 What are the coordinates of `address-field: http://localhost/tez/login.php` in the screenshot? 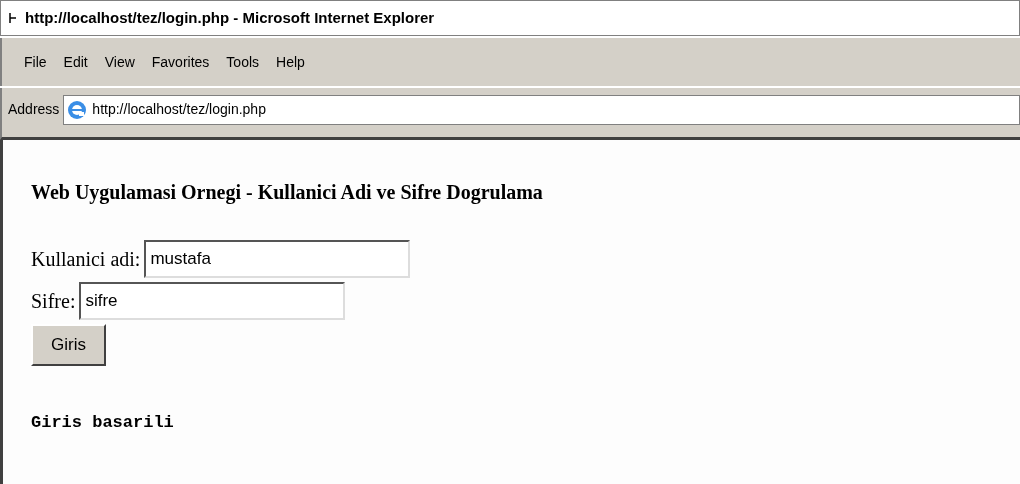 It's located at (541, 109).